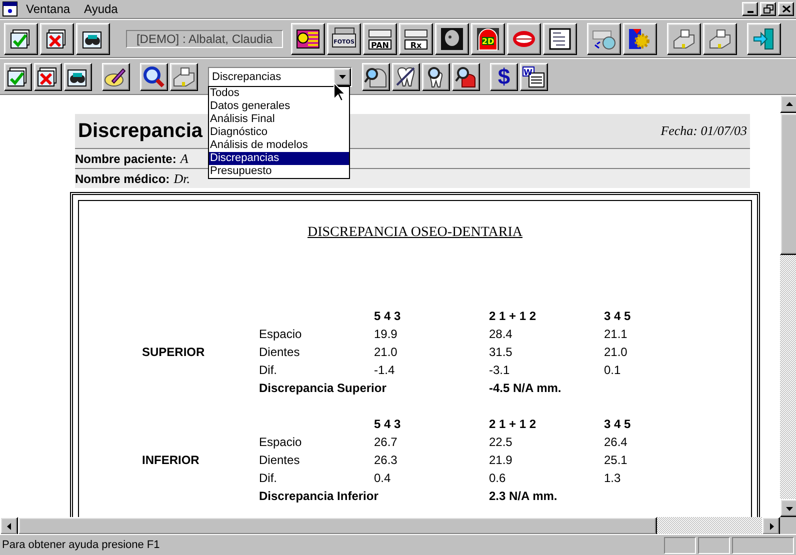 The image size is (796, 555). I want to click on table-cell-text: 19.9, so click(386, 334).